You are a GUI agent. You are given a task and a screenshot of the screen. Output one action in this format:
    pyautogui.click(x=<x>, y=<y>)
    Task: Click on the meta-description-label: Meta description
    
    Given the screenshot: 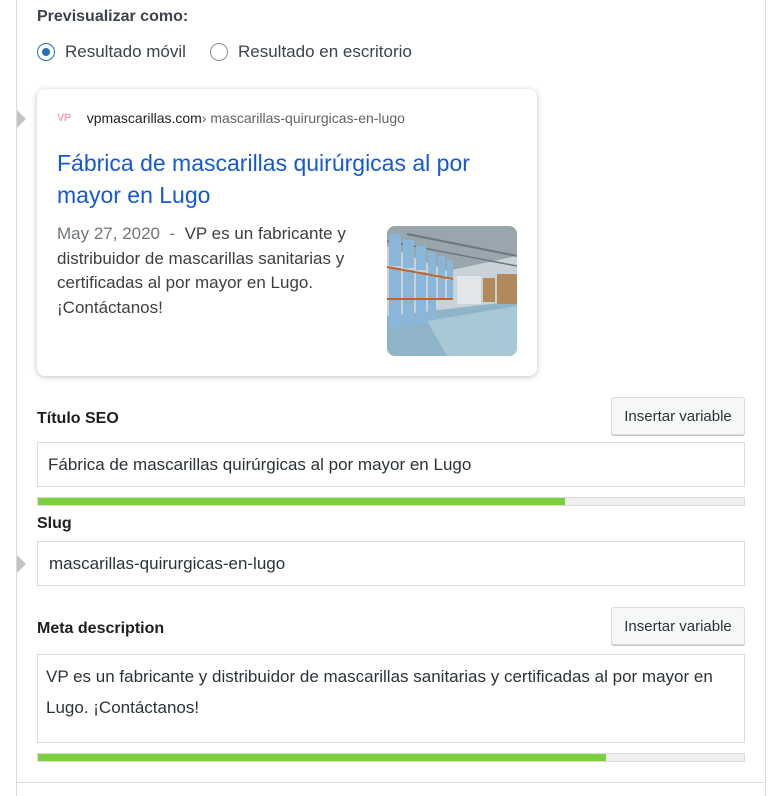 What is the action you would take?
    pyautogui.click(x=101, y=628)
    